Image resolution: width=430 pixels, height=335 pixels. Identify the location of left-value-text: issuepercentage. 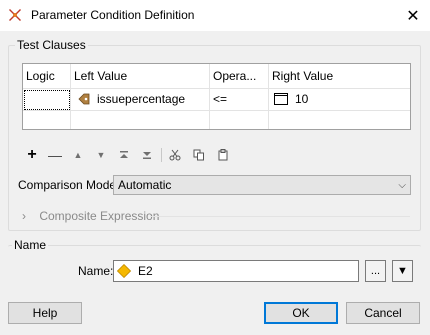
(141, 99).